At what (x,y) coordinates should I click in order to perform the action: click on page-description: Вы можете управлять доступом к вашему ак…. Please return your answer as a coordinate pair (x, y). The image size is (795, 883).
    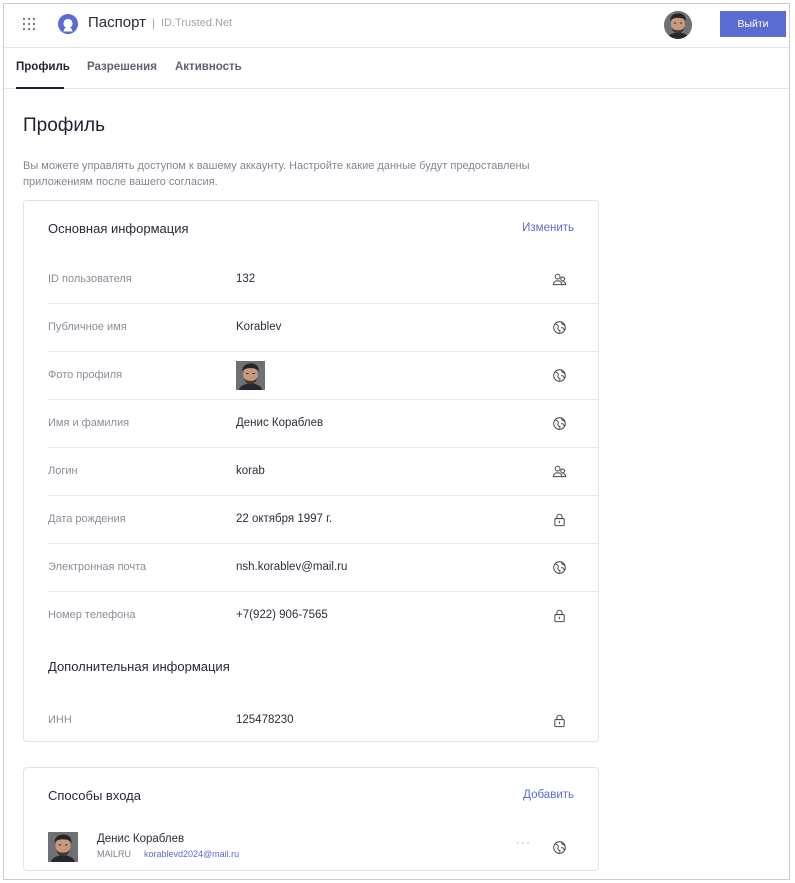
    Looking at the image, I should click on (276, 174).